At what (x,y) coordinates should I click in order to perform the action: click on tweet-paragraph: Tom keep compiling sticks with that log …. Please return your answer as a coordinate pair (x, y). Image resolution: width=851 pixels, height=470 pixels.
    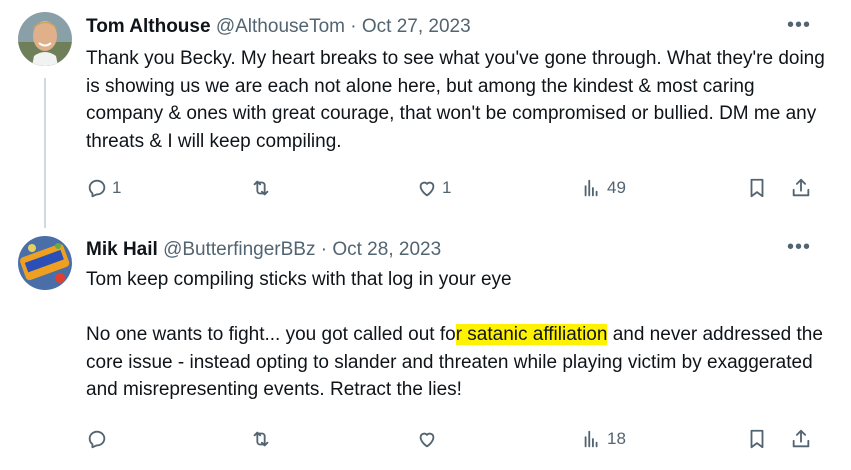
    Looking at the image, I should click on (299, 279).